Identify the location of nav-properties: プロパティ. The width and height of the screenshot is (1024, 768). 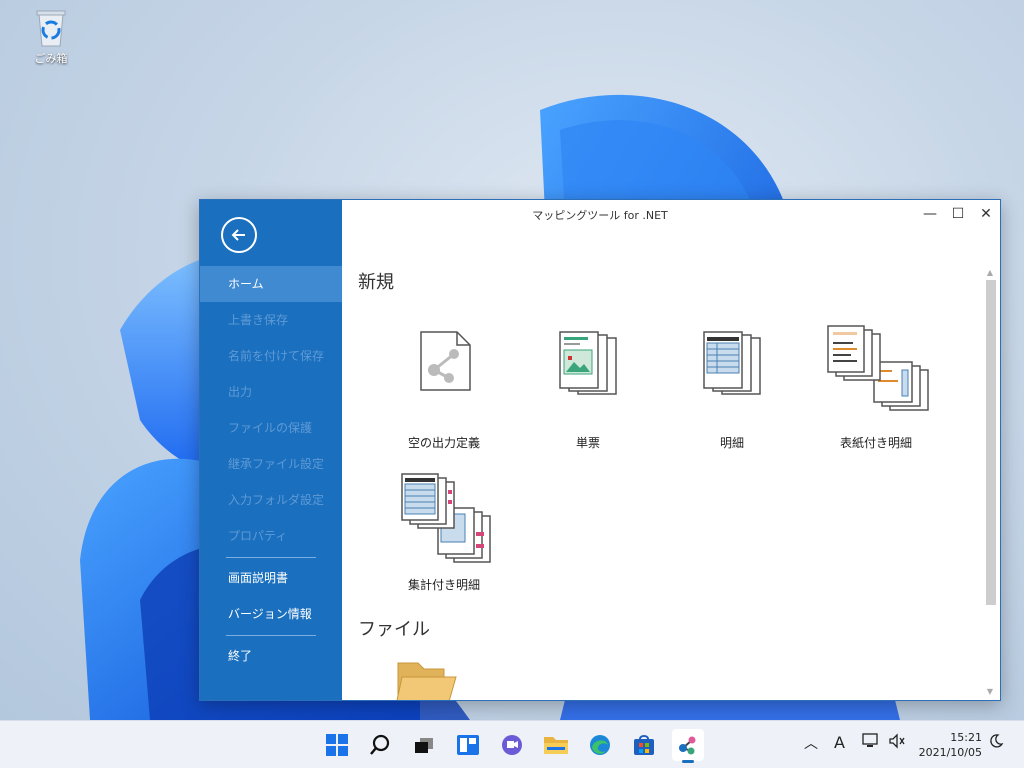
(258, 536).